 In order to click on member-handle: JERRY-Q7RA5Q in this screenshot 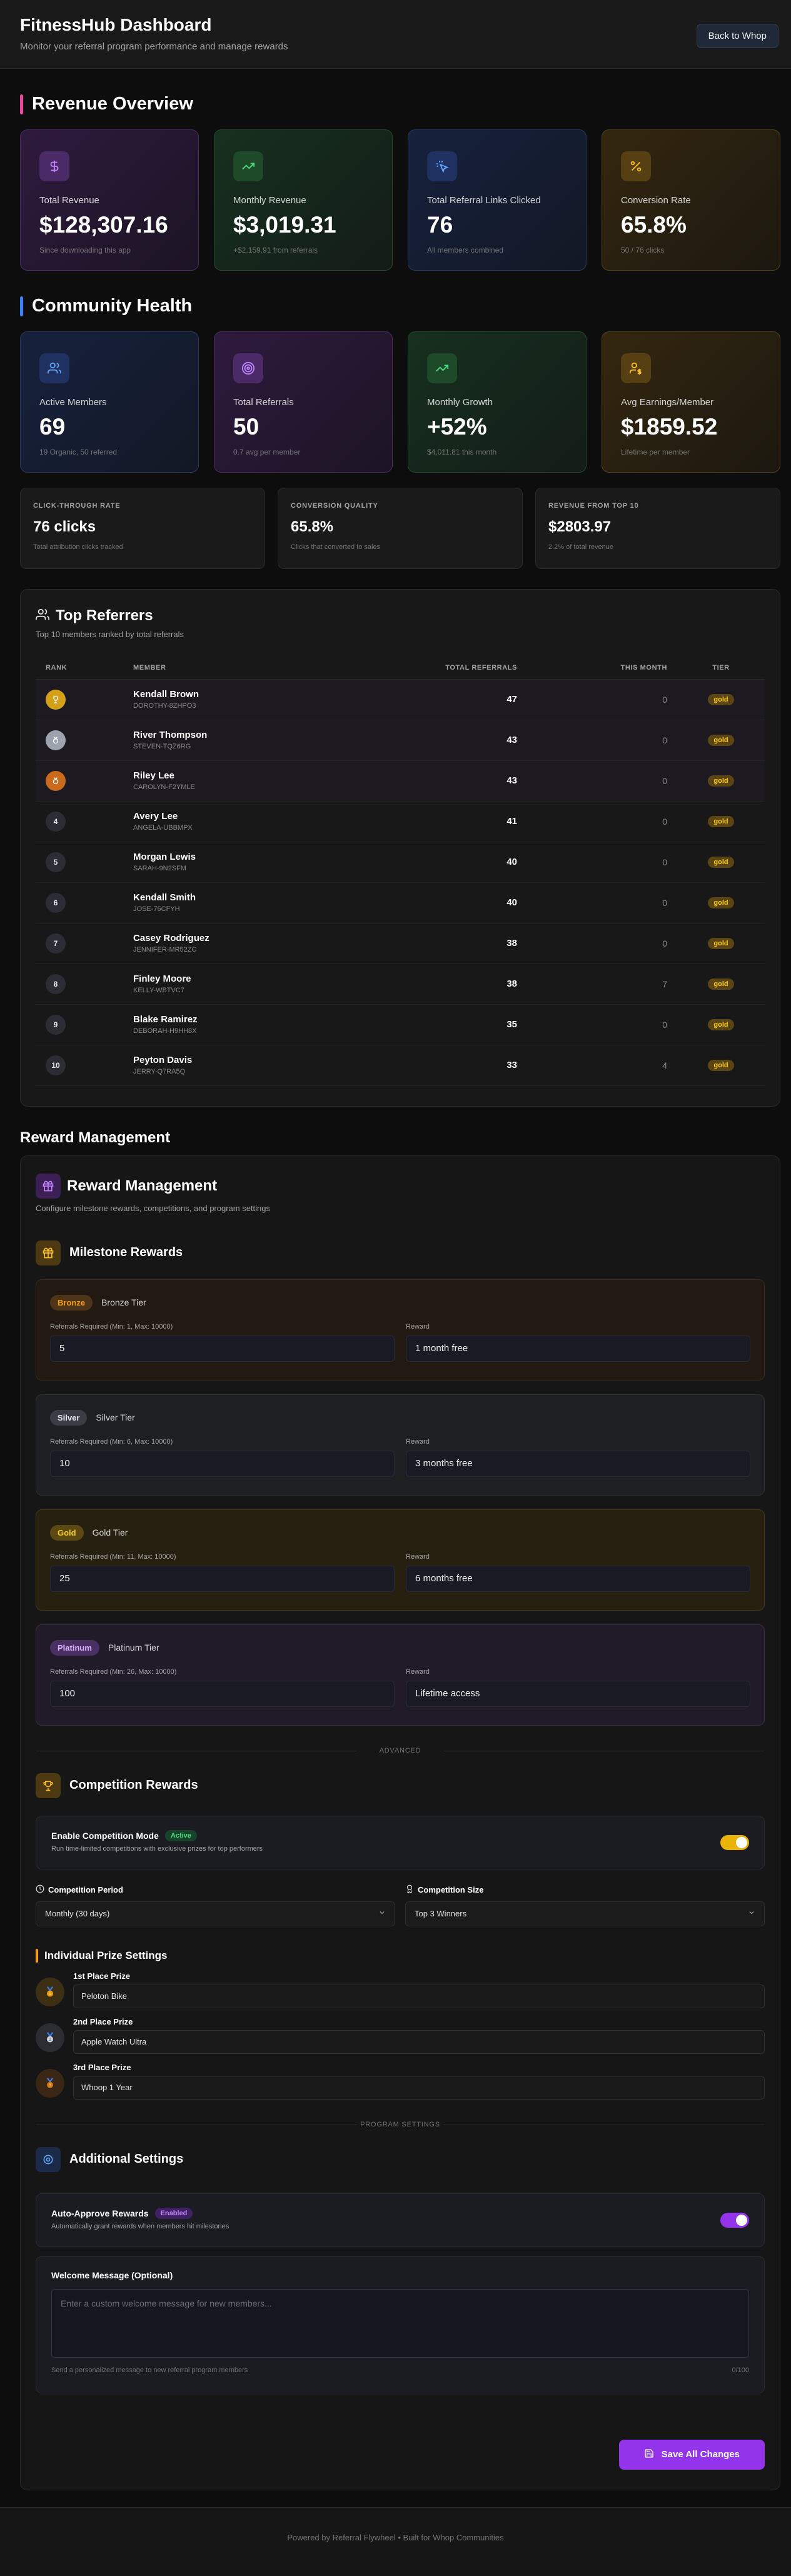, I will do `click(159, 1071)`.